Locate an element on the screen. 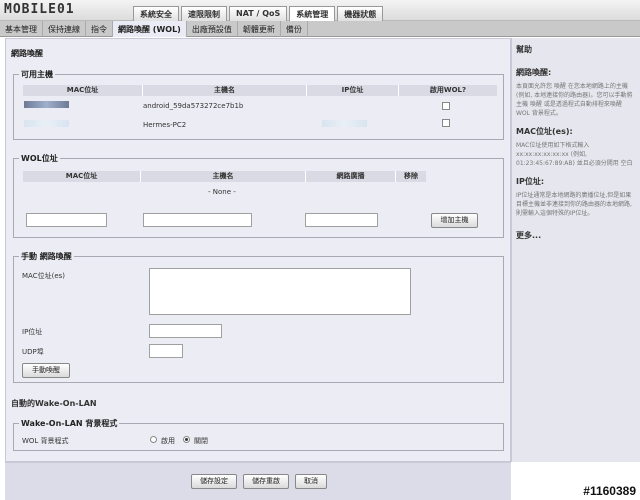 The height and width of the screenshot is (500, 640). subtab-firmware: 韌體更新 is located at coordinates (259, 29).